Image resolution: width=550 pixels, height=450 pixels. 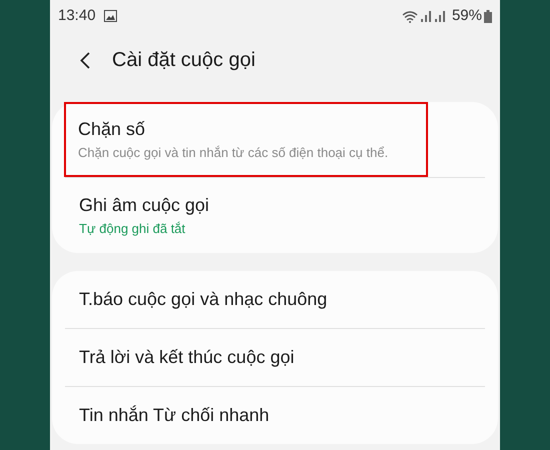 What do you see at coordinates (203, 299) in the screenshot?
I see `item-title: T.báo cuộc gọi và nhạc chuông` at bounding box center [203, 299].